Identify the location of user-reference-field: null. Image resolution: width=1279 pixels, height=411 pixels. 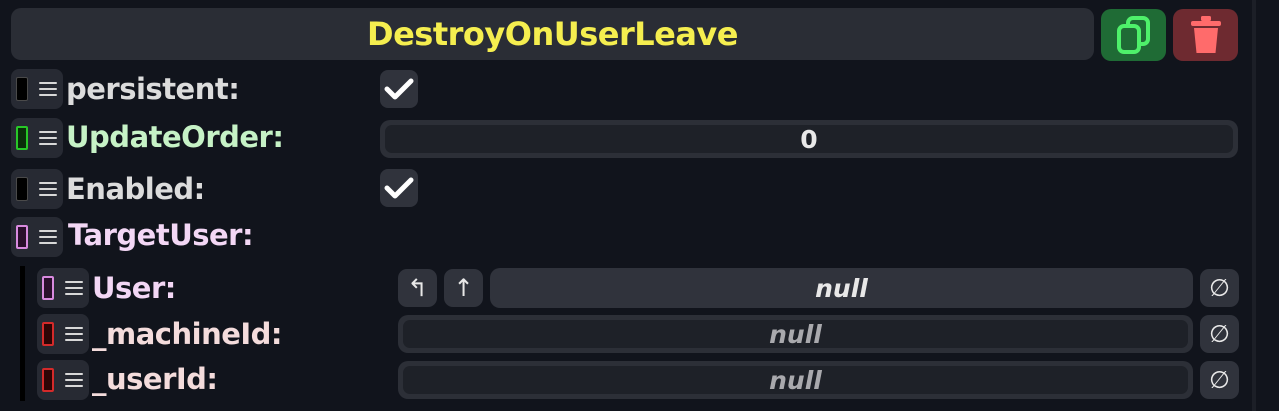
(841, 288).